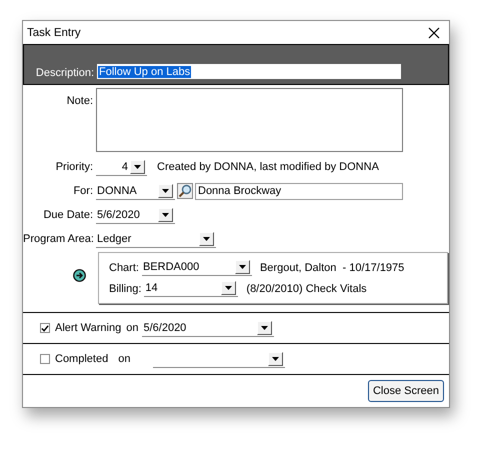  What do you see at coordinates (156, 239) in the screenshot?
I see `program-area-dropdown: Ledger` at bounding box center [156, 239].